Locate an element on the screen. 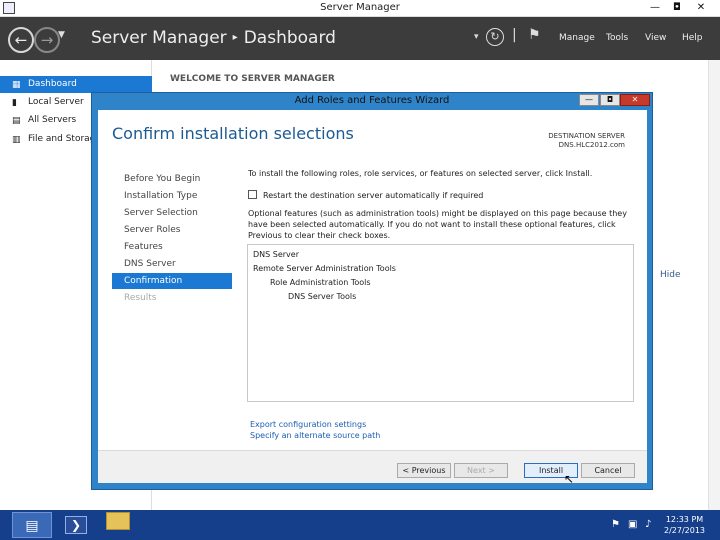 The image size is (720, 540). server-manager-icon: ▤ is located at coordinates (32, 525).